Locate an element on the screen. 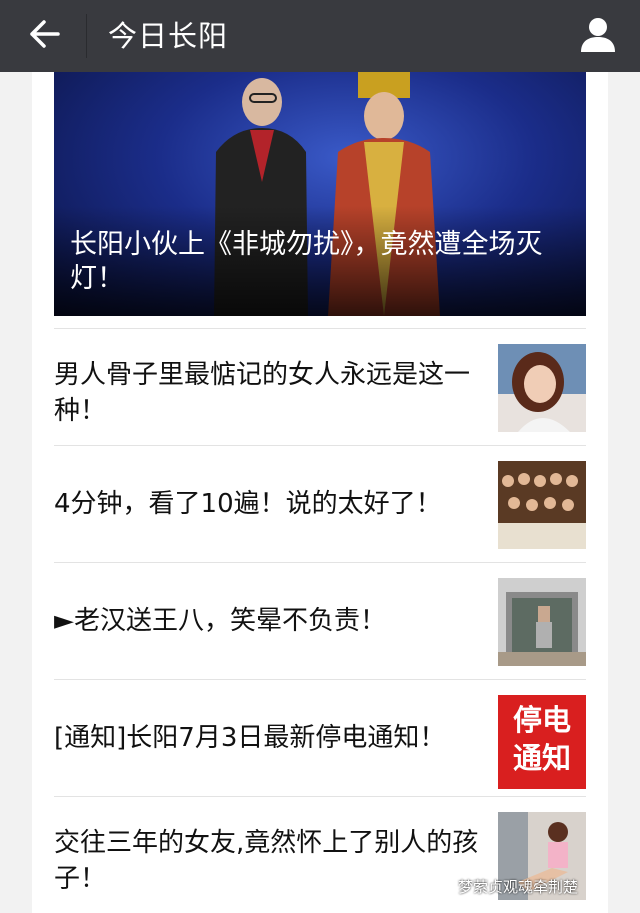 The image size is (640, 913). header-divider is located at coordinates (86, 36).